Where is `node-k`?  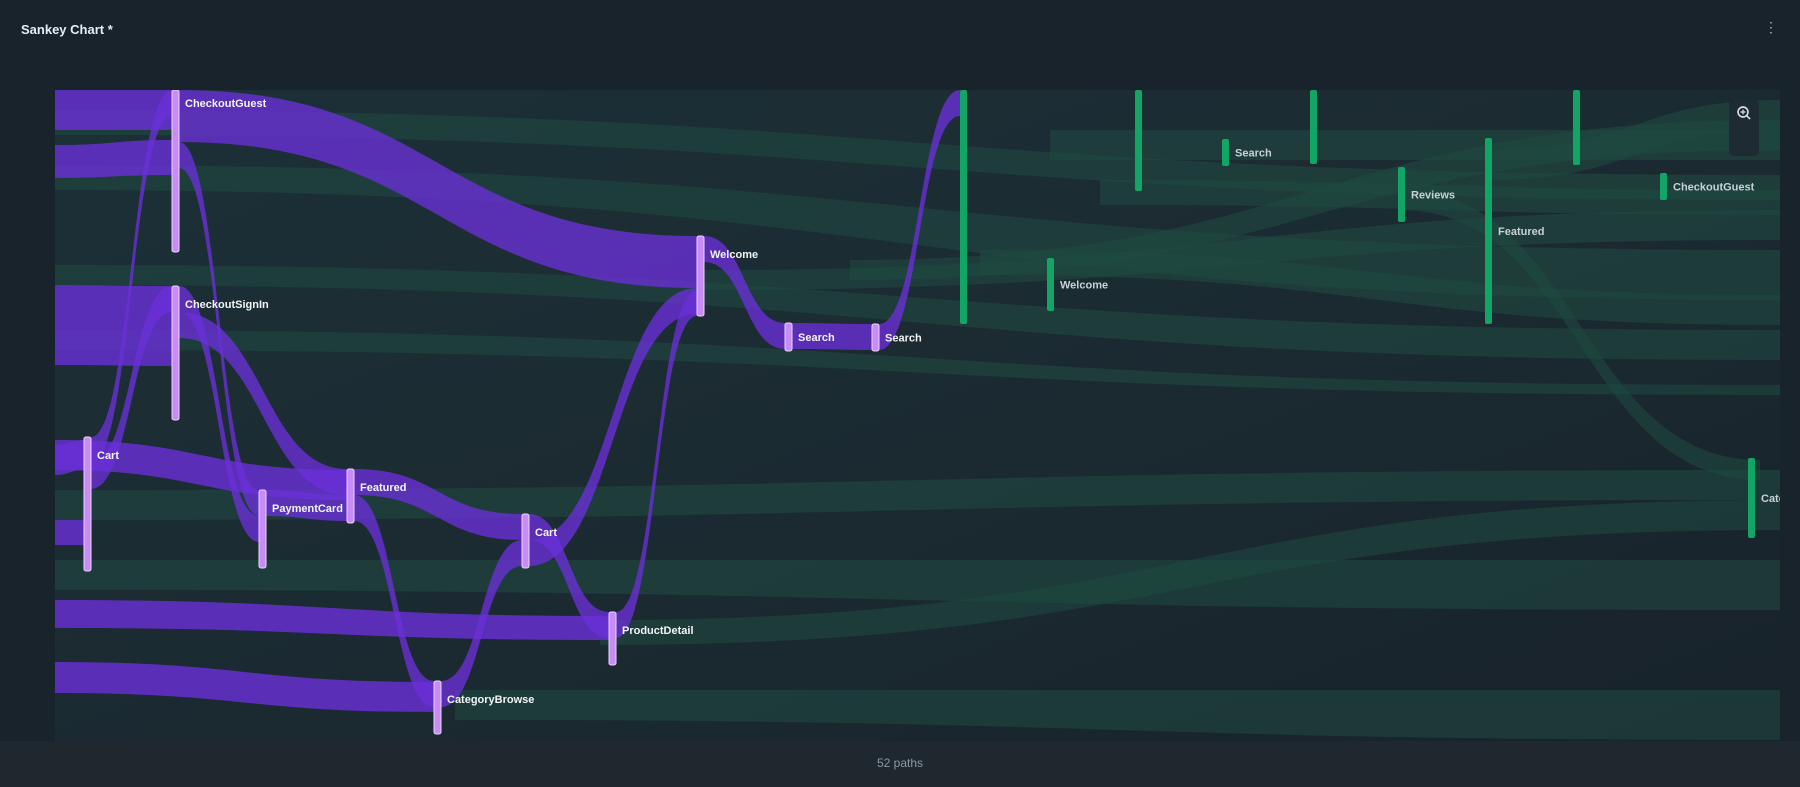 node-k is located at coordinates (875, 337).